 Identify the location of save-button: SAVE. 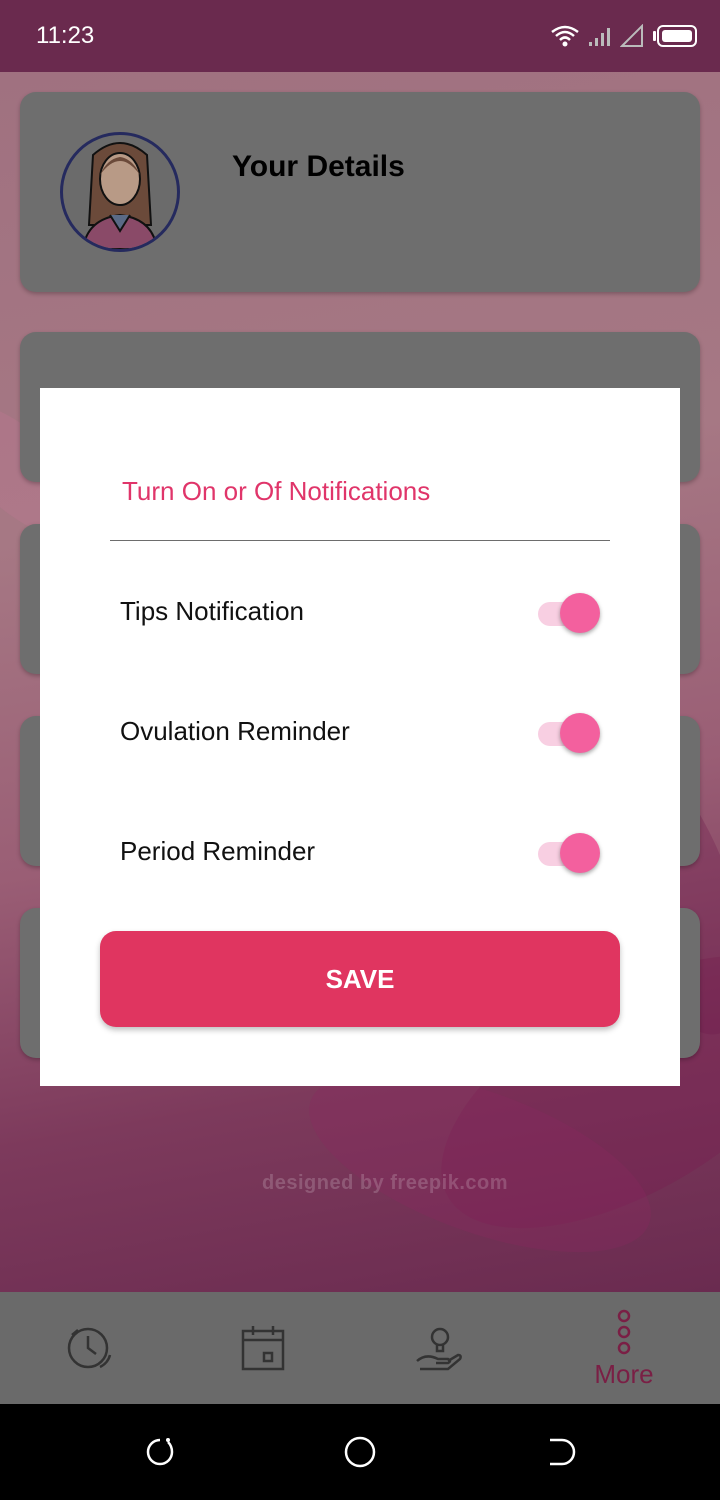
(360, 979).